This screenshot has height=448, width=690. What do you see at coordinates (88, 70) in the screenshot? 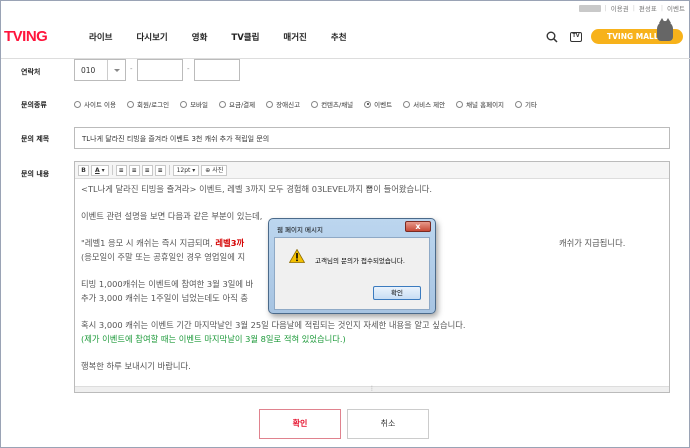
I see `phone-prefix-value: 010` at bounding box center [88, 70].